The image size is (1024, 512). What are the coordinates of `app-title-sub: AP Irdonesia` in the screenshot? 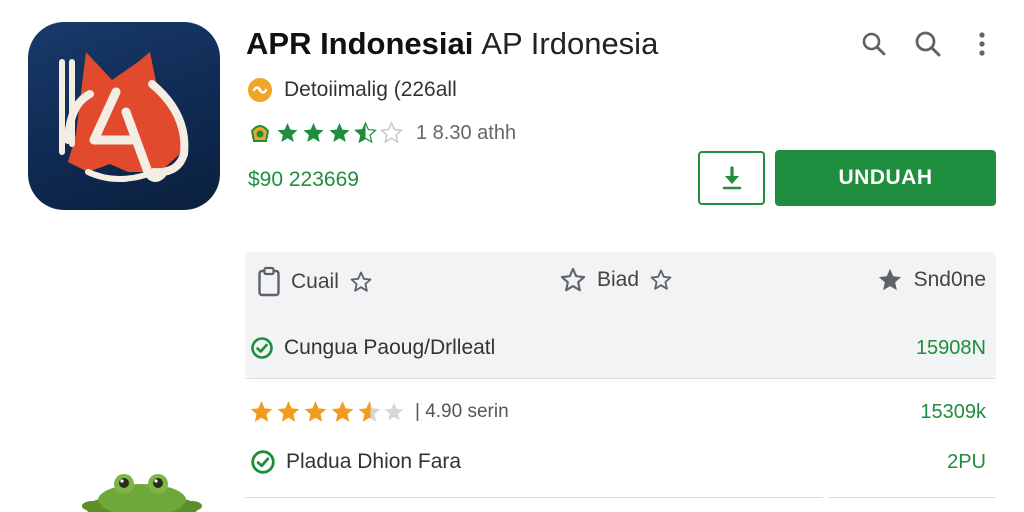 It's located at (570, 43).